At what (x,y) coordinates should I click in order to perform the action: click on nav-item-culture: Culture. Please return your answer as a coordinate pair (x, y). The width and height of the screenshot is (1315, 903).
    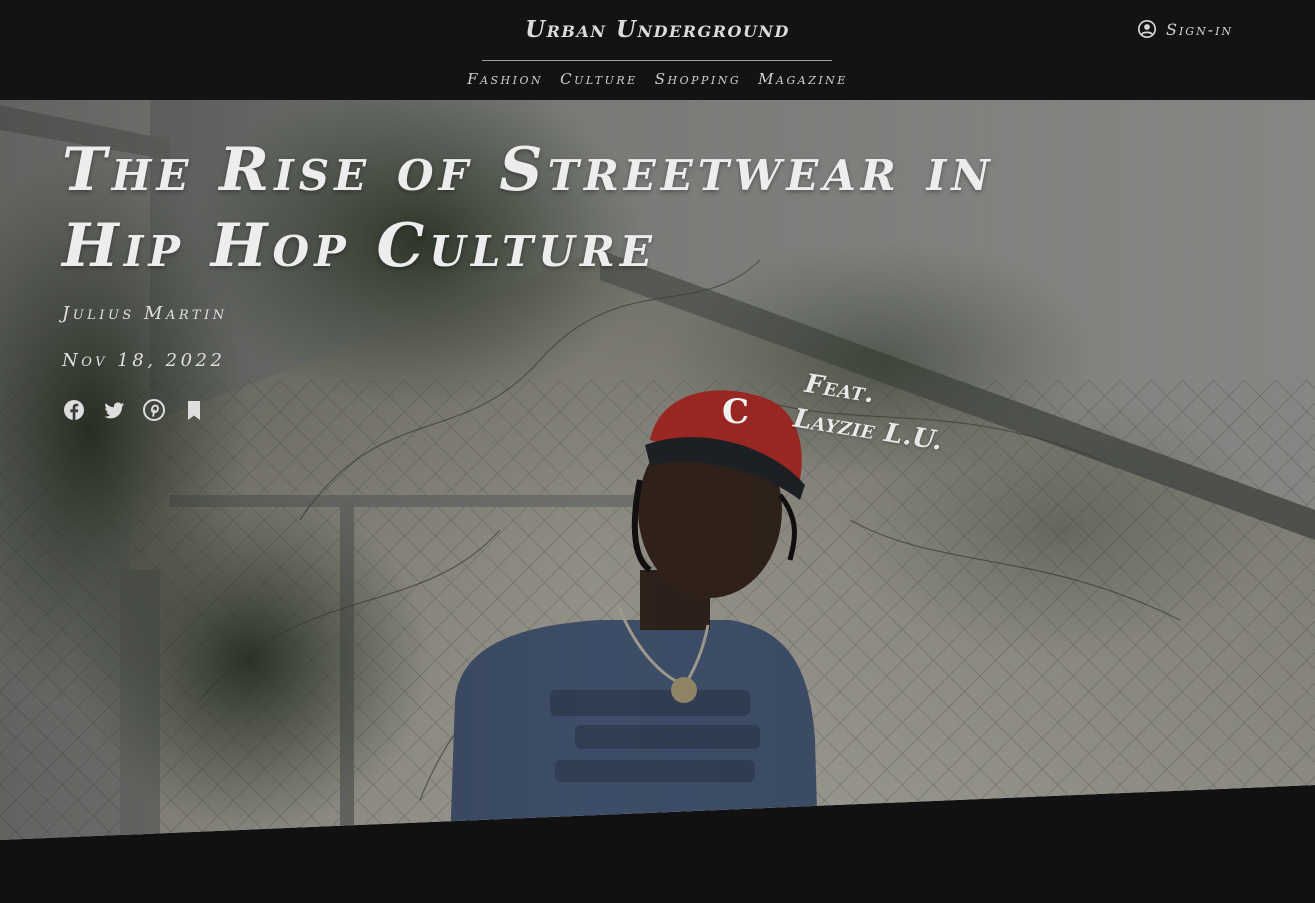
    Looking at the image, I should click on (599, 79).